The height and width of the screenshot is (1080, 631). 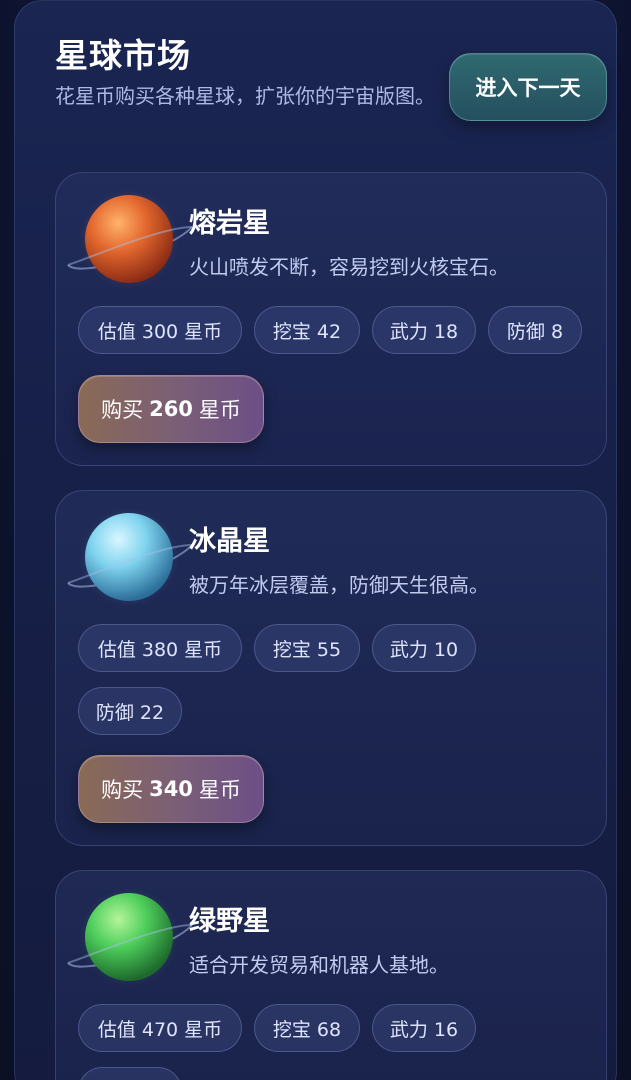 I want to click on stat-chip-treasure: 挖宝 68, so click(x=307, y=1028).